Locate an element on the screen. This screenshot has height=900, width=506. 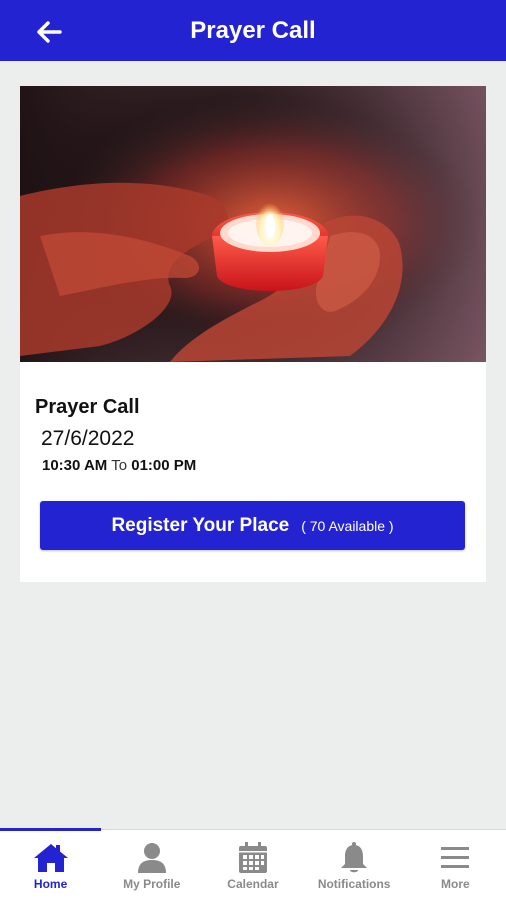
register-label: Register Your Place is located at coordinates (200, 525).